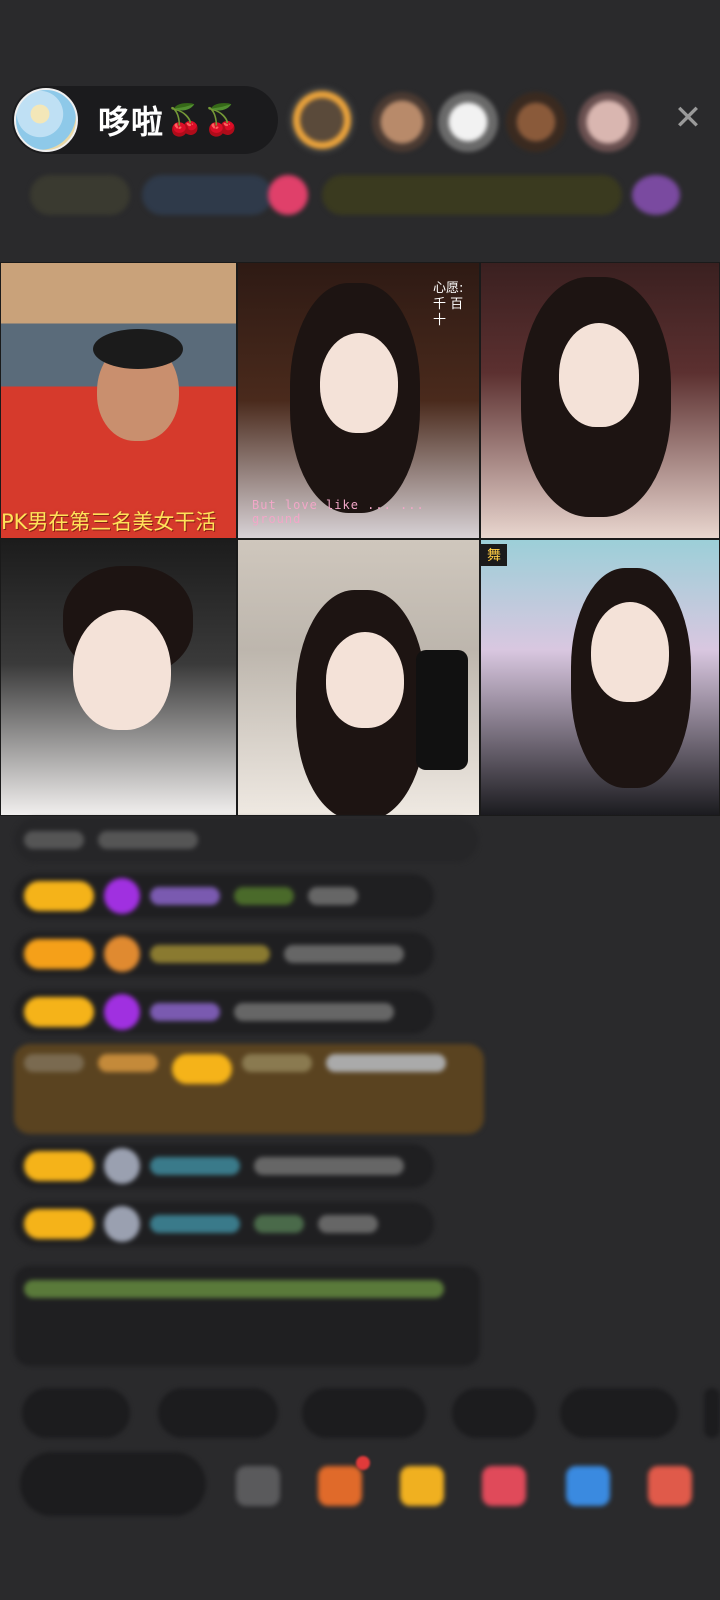 The height and width of the screenshot is (1600, 720). Describe the element at coordinates (340, 1486) in the screenshot. I see `game-icon` at that location.